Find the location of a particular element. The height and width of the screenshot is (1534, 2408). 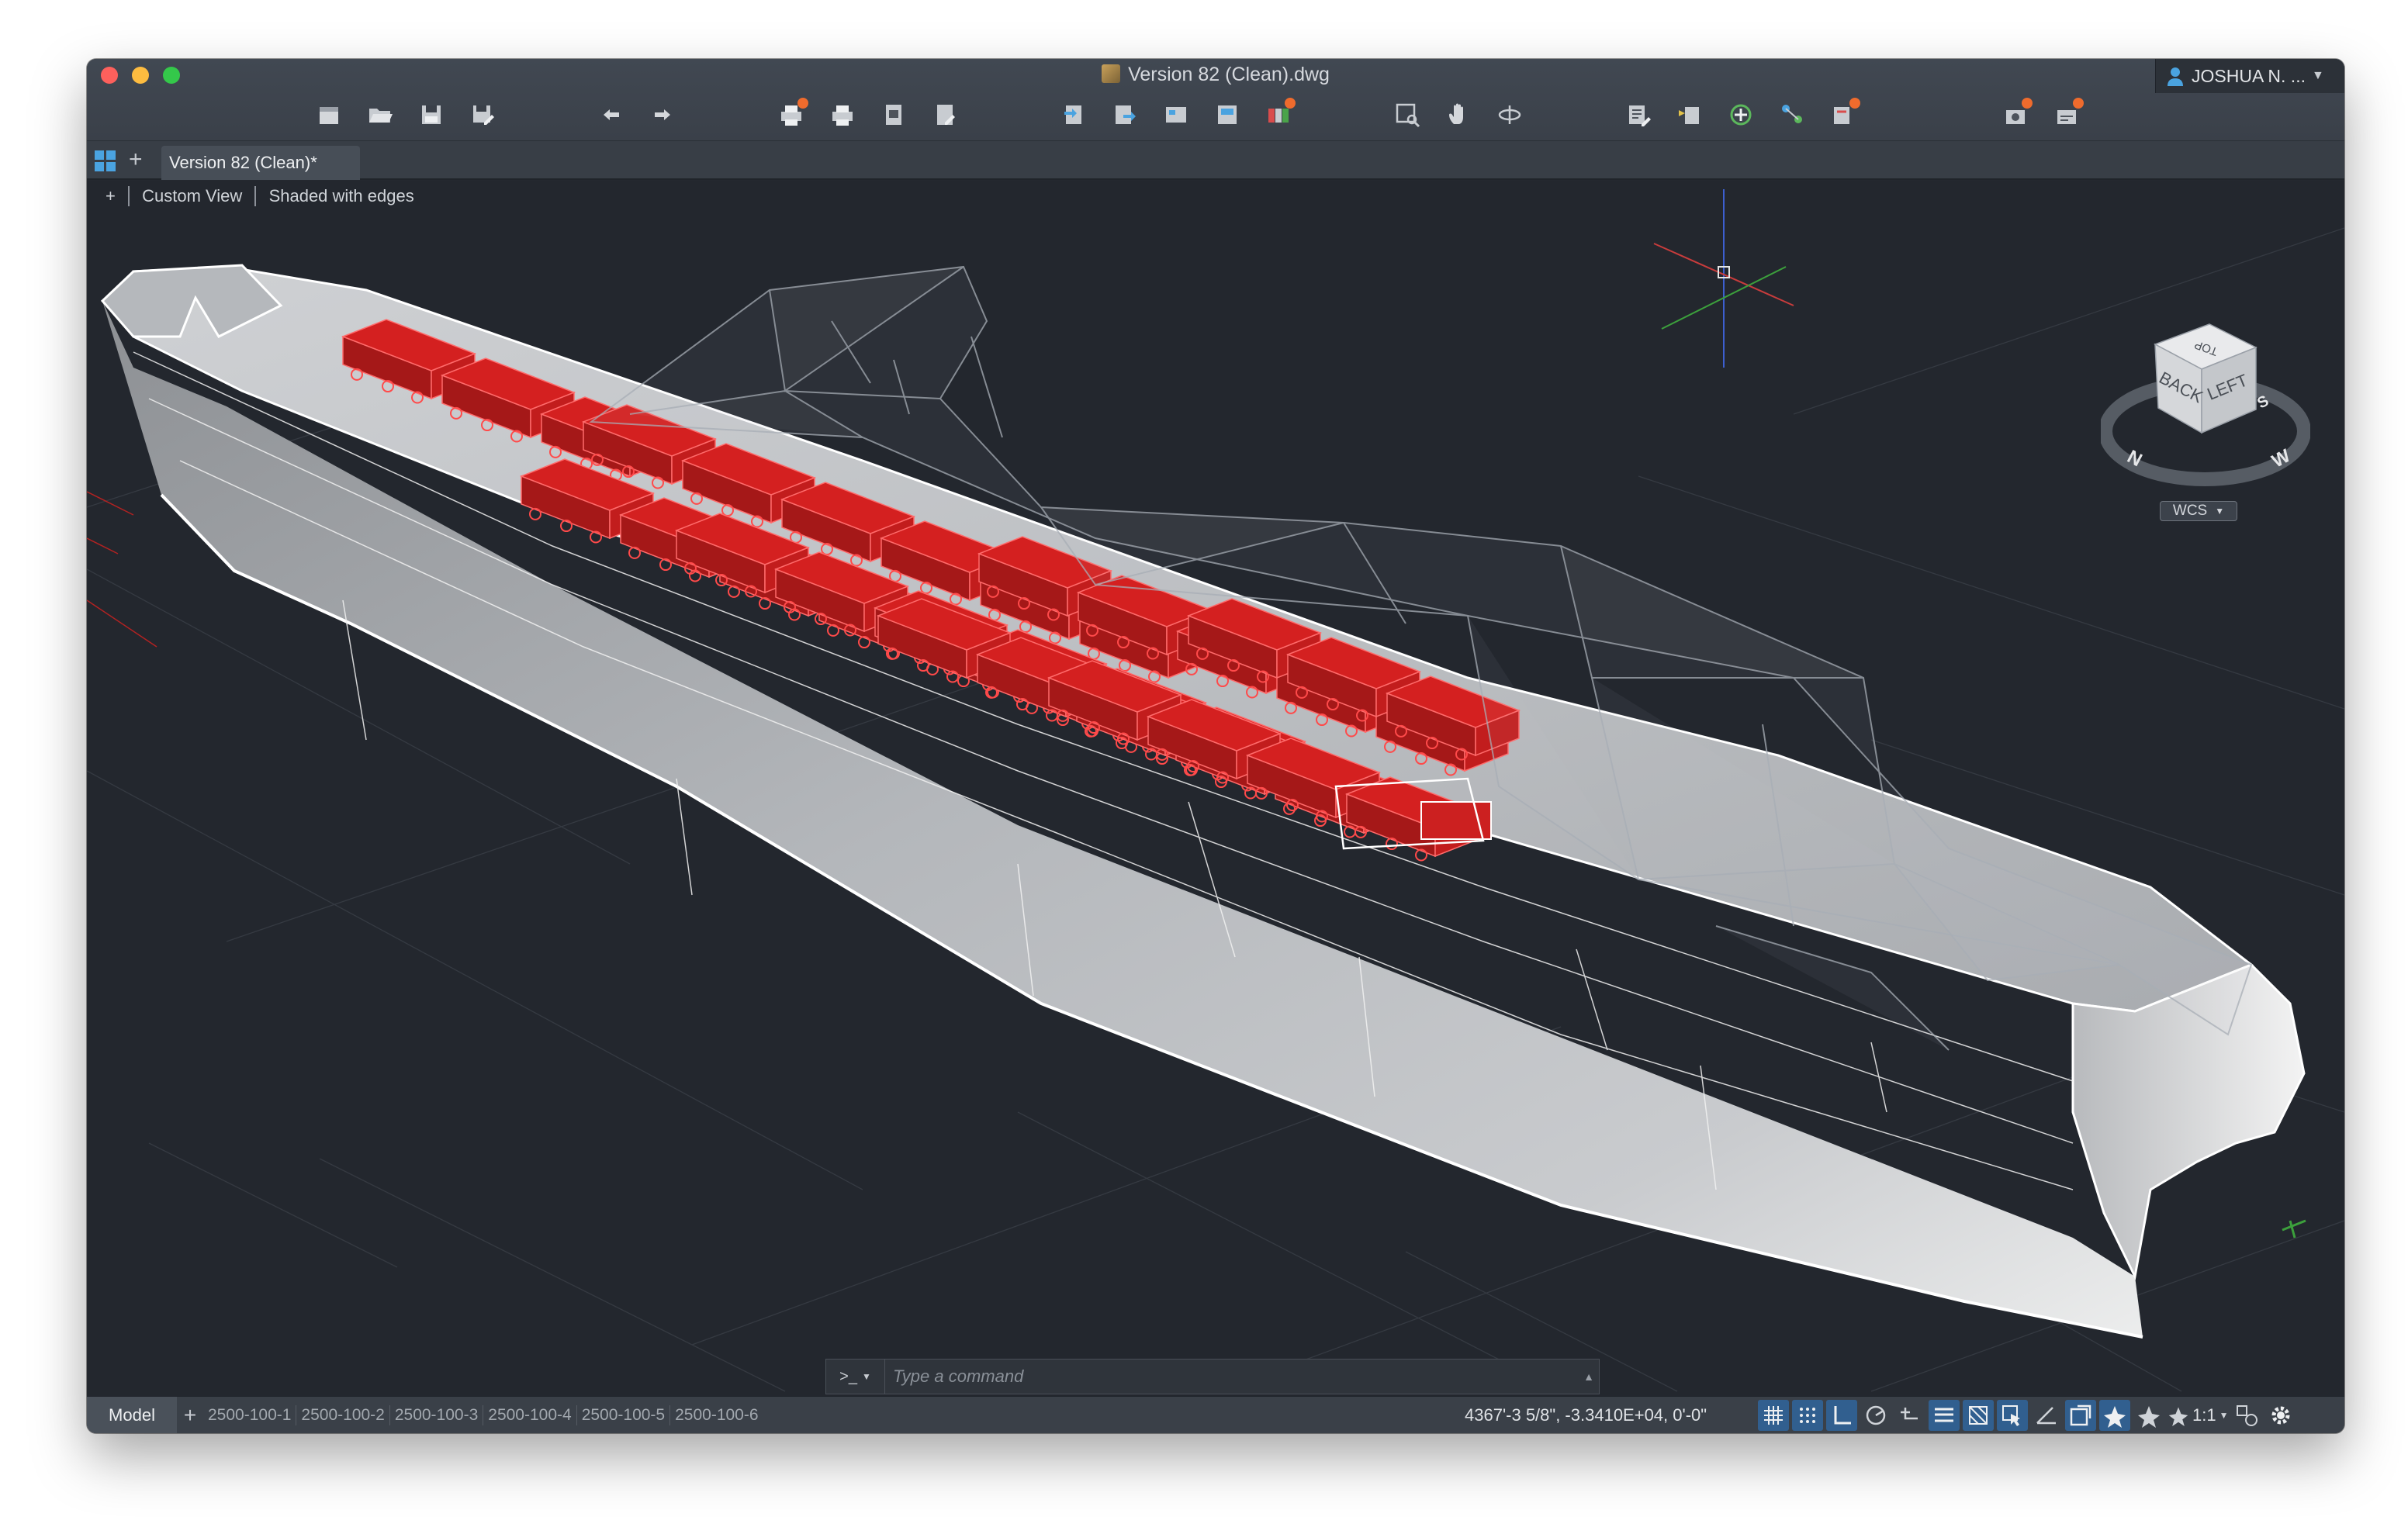

dwg-file-icon is located at coordinates (1111, 73).